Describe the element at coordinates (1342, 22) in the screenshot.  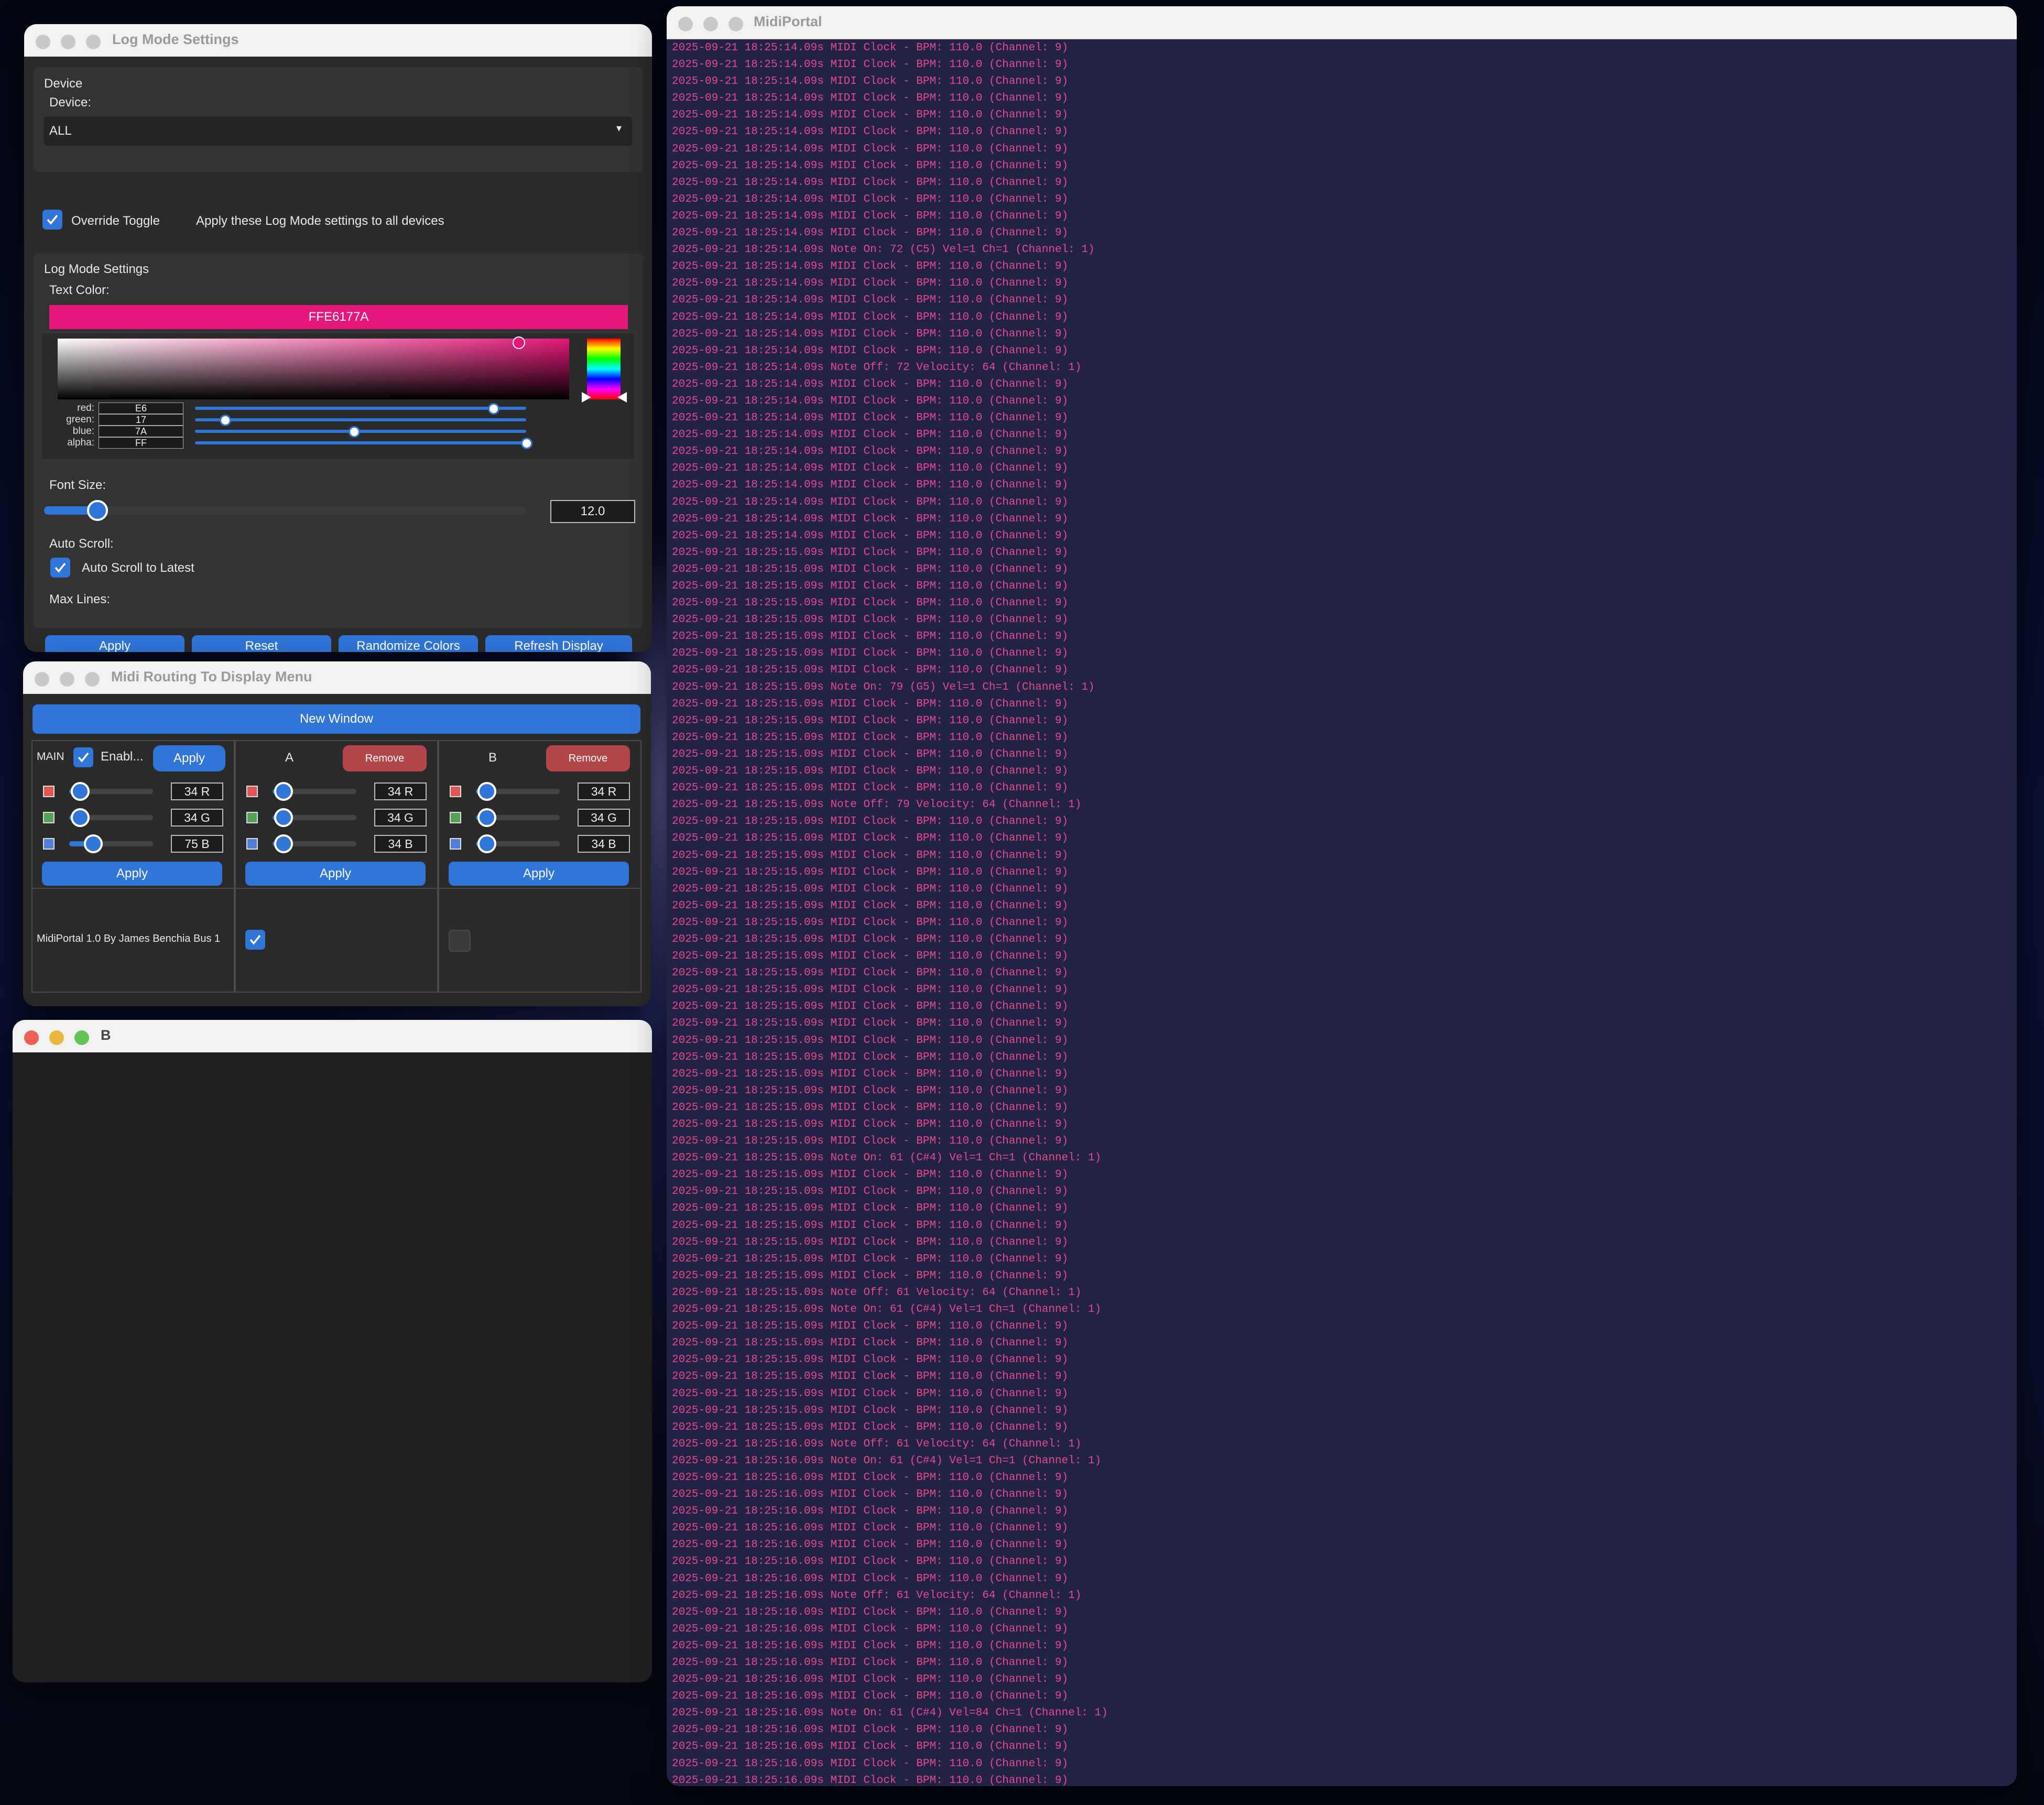
I see `midiportal-titlebar: MidiPortal` at that location.